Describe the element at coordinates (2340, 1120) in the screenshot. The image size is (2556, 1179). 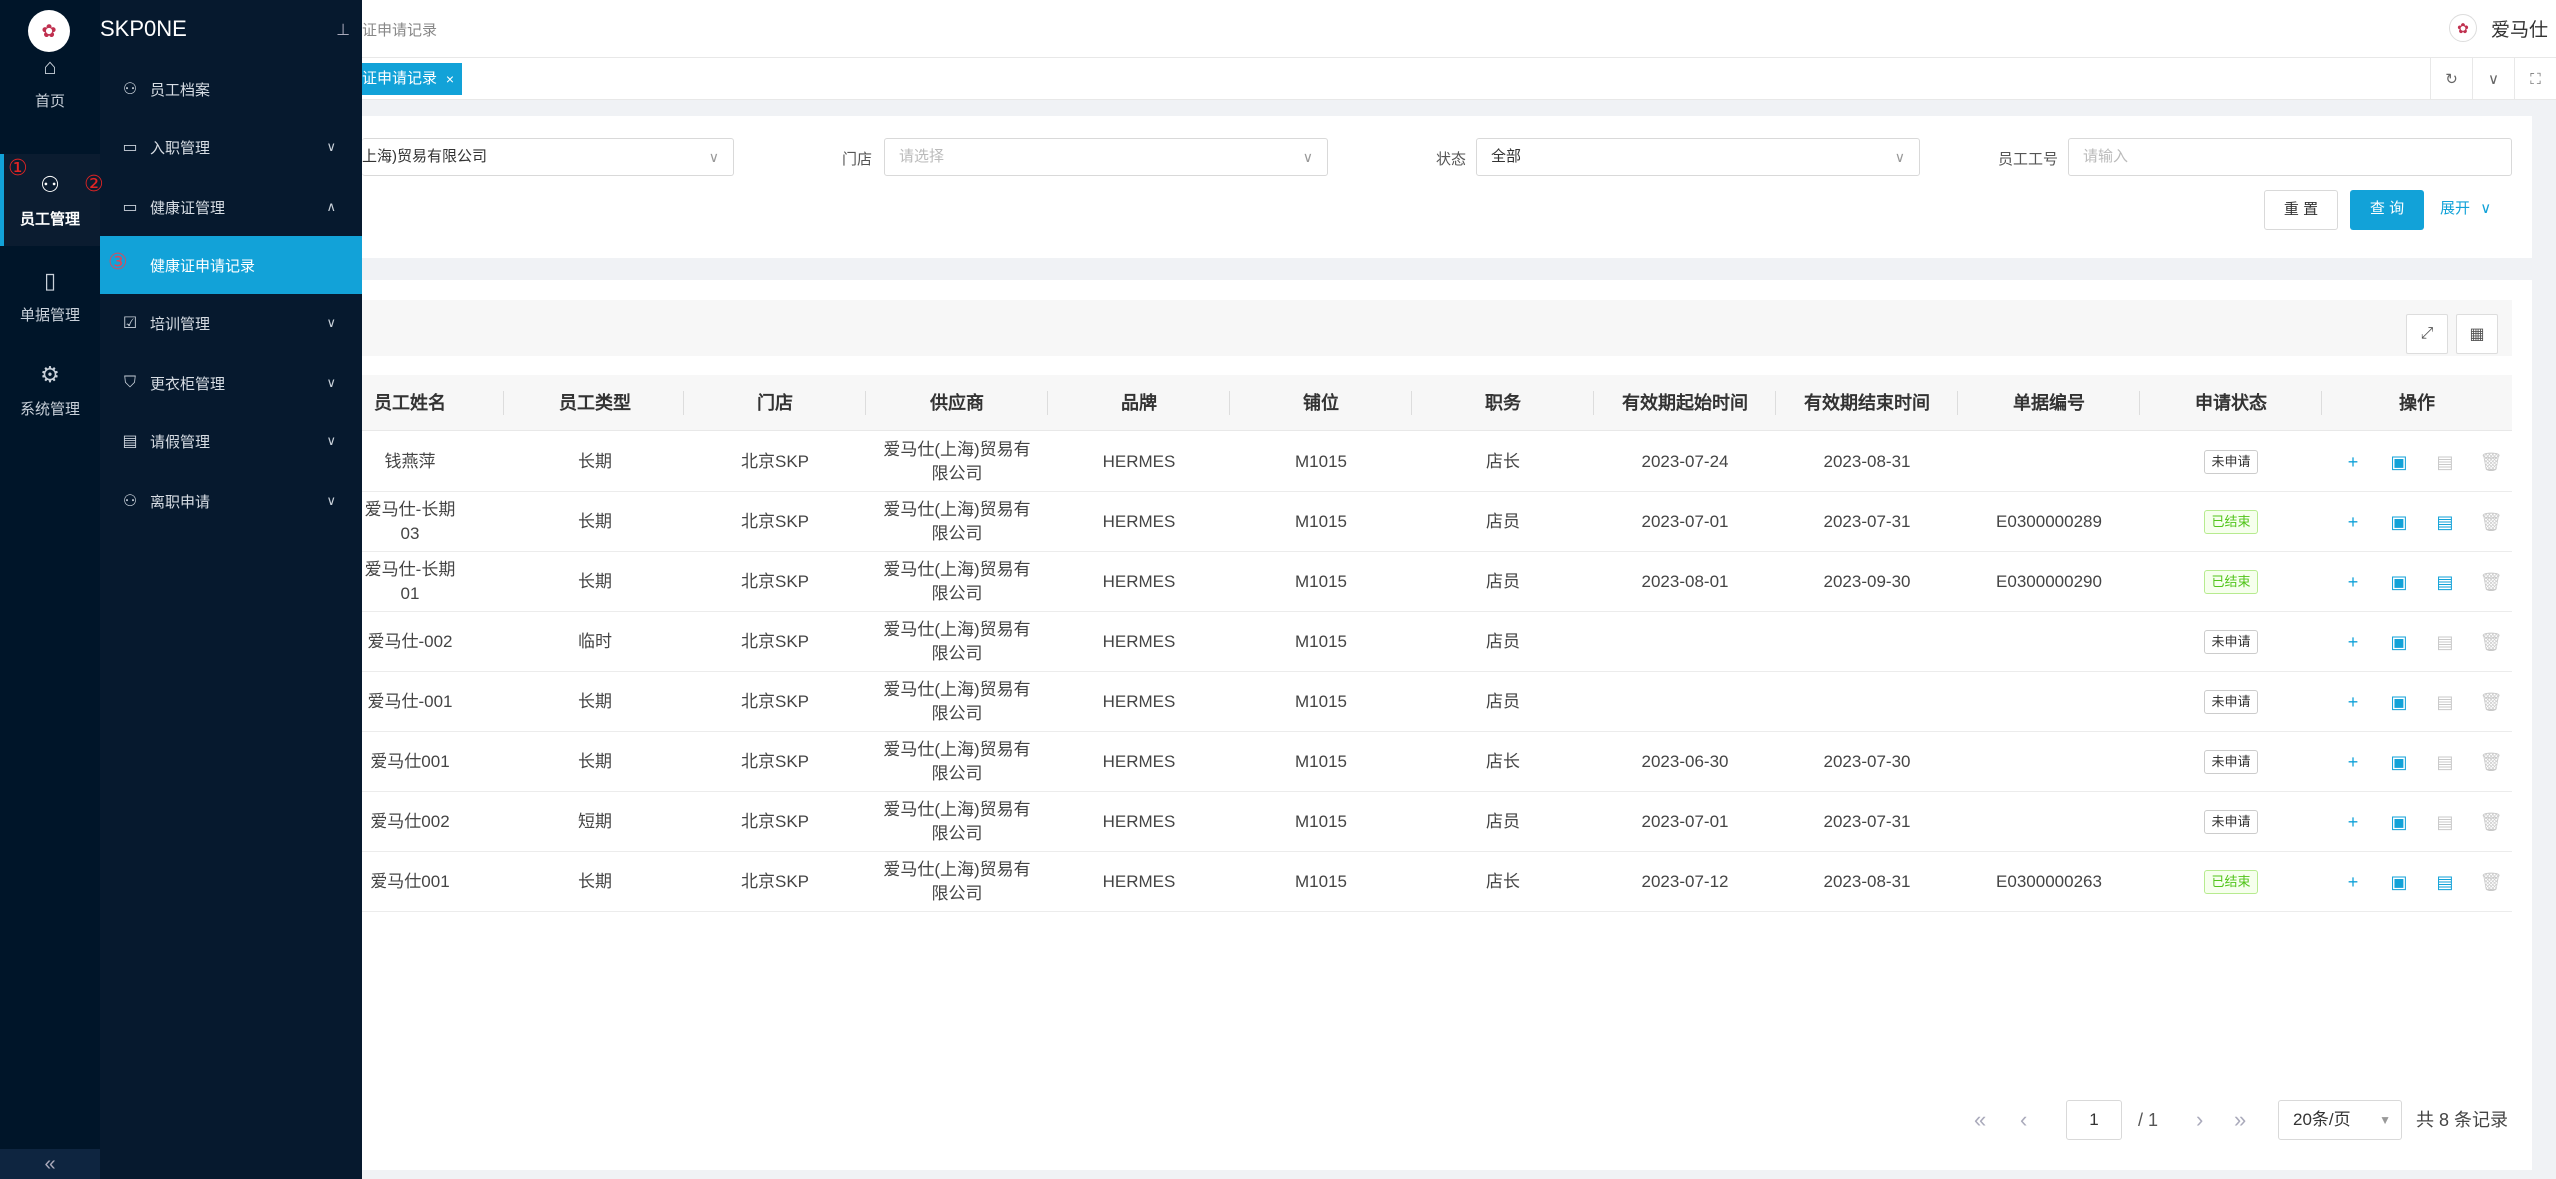
I see `page-size-select: 20条/页 ▼` at that location.